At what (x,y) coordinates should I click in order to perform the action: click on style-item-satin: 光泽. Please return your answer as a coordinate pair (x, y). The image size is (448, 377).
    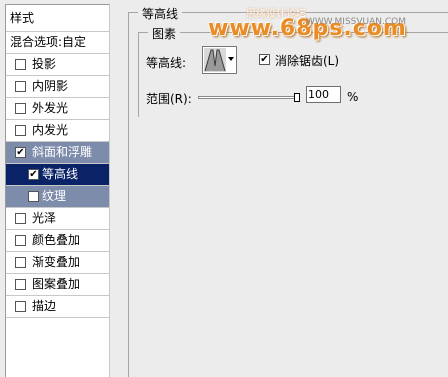
    Looking at the image, I should click on (57, 219).